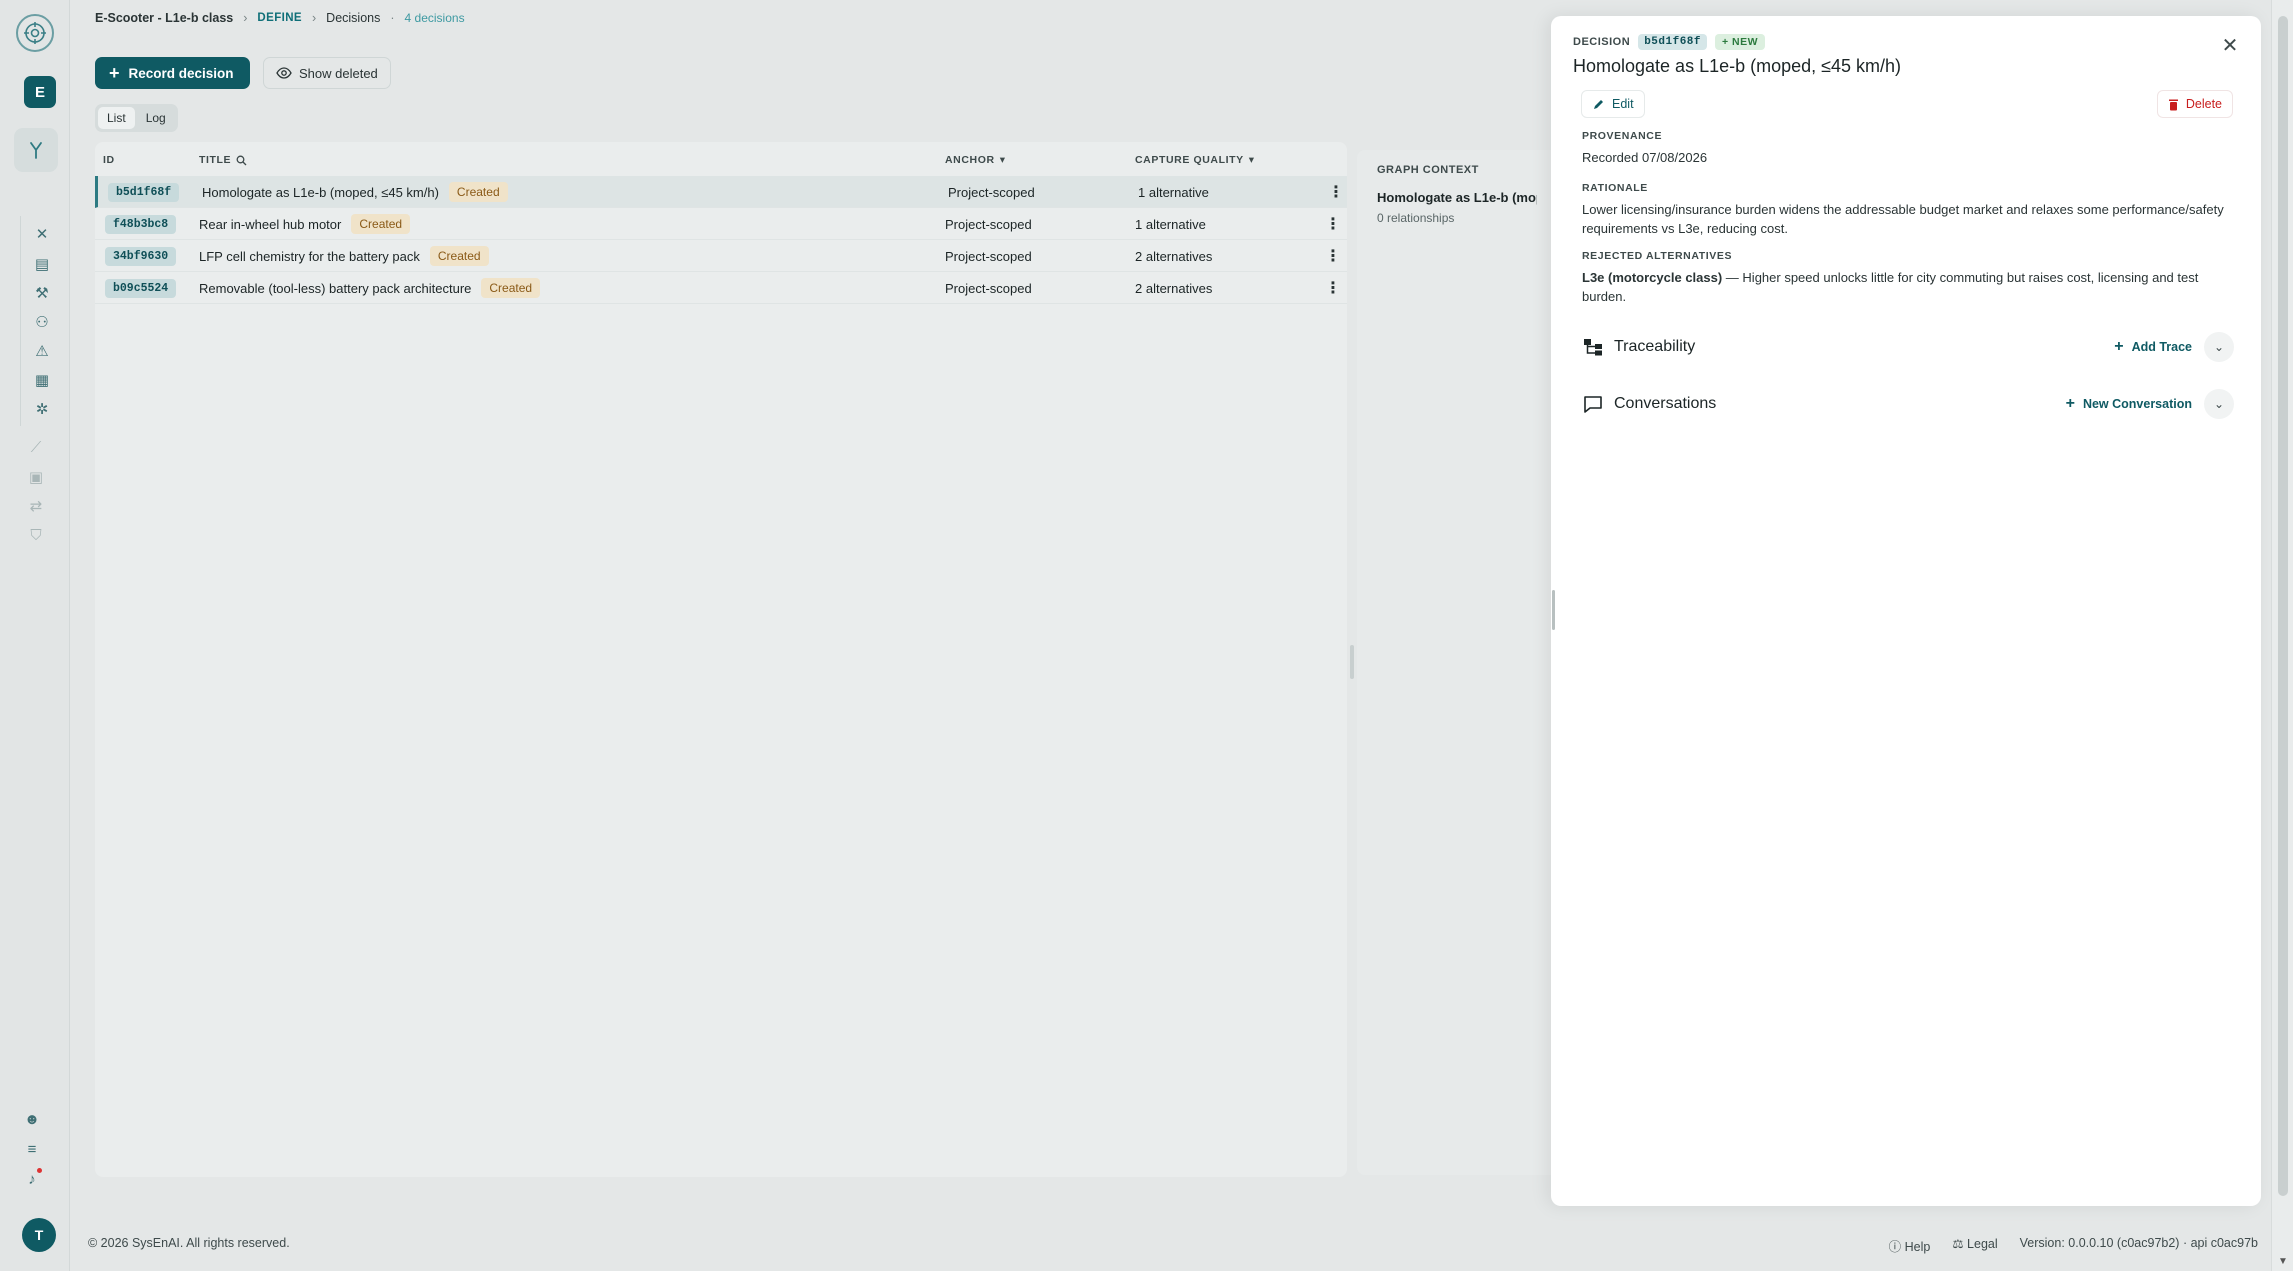  What do you see at coordinates (42, 380) in the screenshot?
I see `clipboard-icon: ▦` at bounding box center [42, 380].